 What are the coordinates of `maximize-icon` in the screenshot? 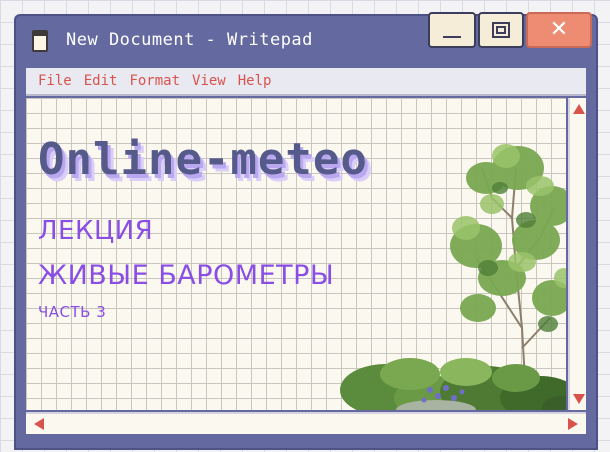 It's located at (501, 30).